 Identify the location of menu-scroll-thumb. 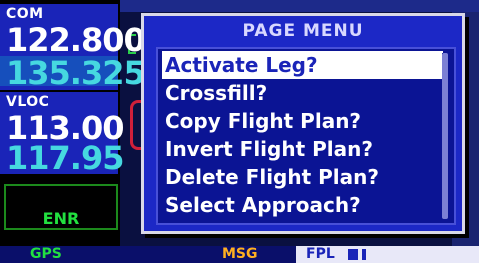
(445, 136).